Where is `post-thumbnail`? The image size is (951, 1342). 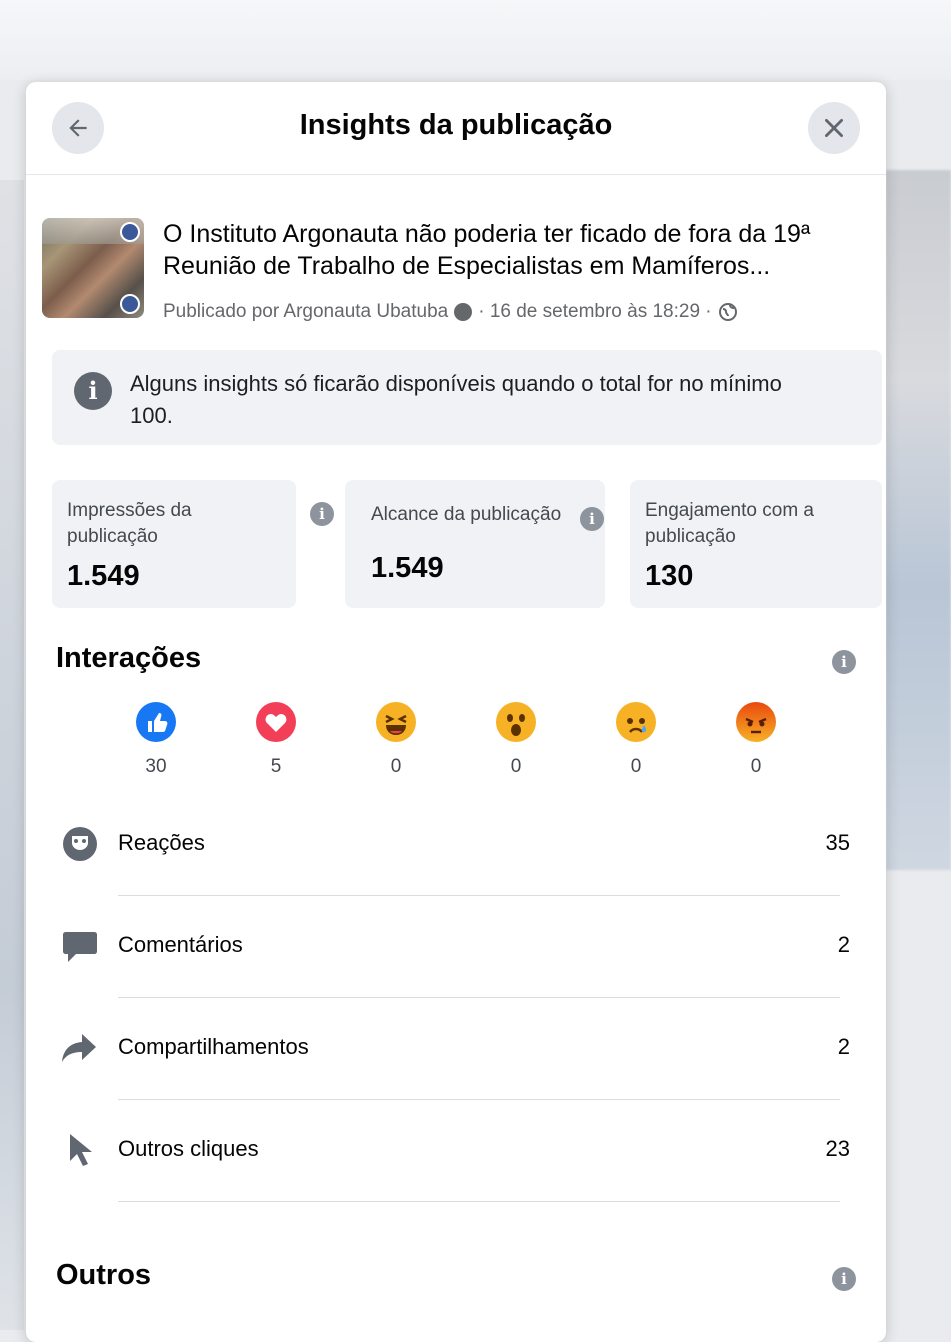
post-thumbnail is located at coordinates (93, 268).